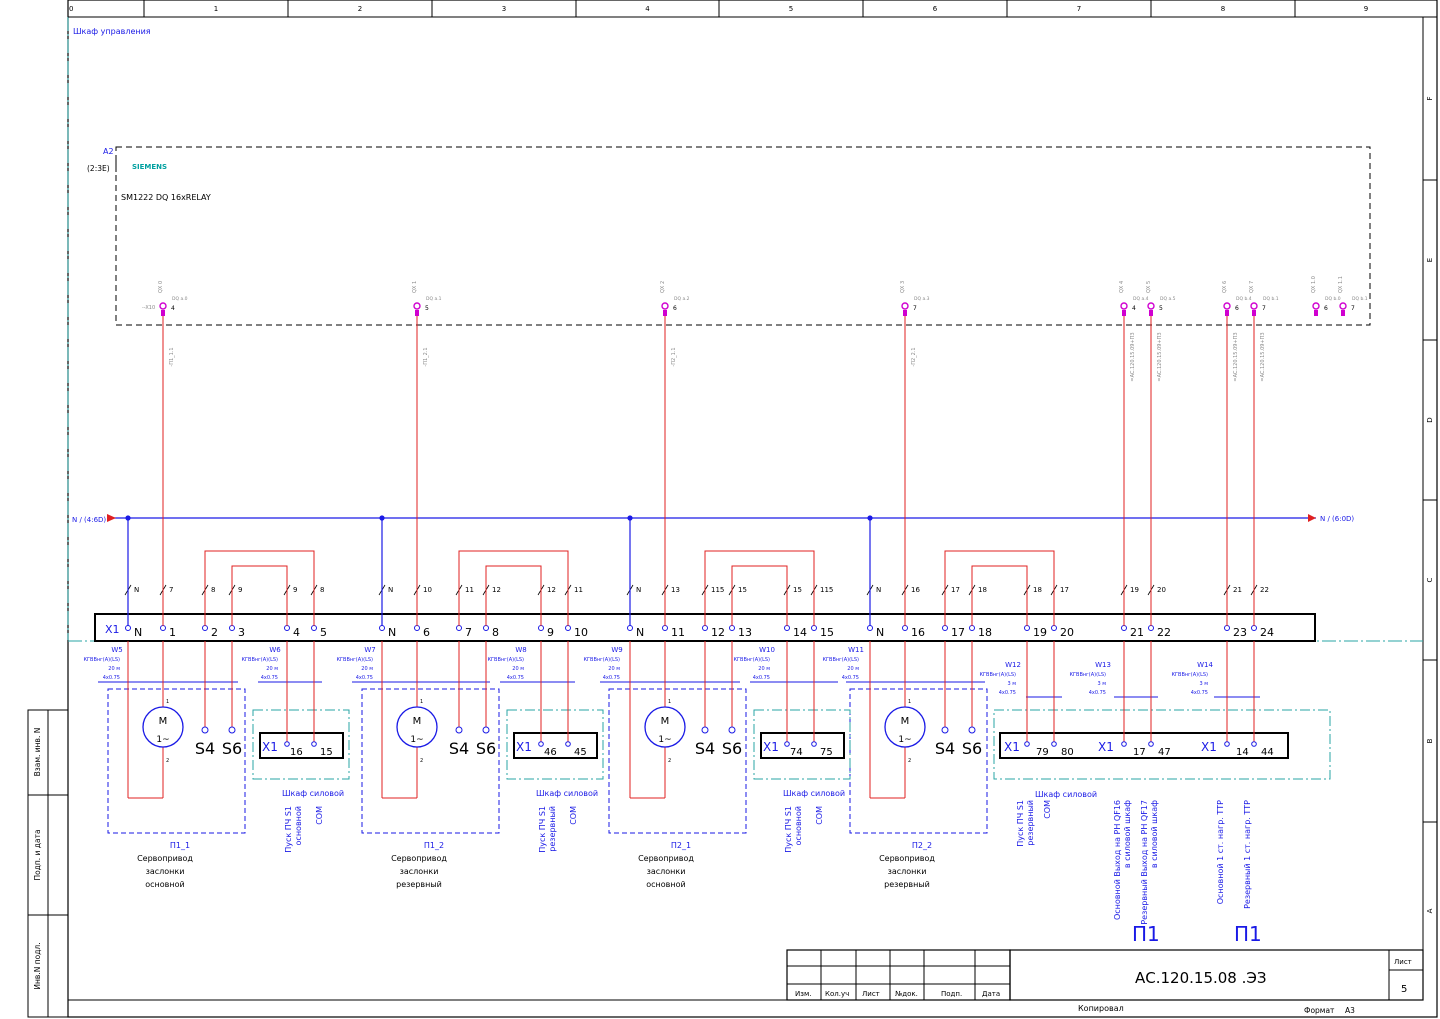 The image size is (1440, 1019). Describe the element at coordinates (71, 9) in the screenshot. I see `grid-col-0: 0` at that location.